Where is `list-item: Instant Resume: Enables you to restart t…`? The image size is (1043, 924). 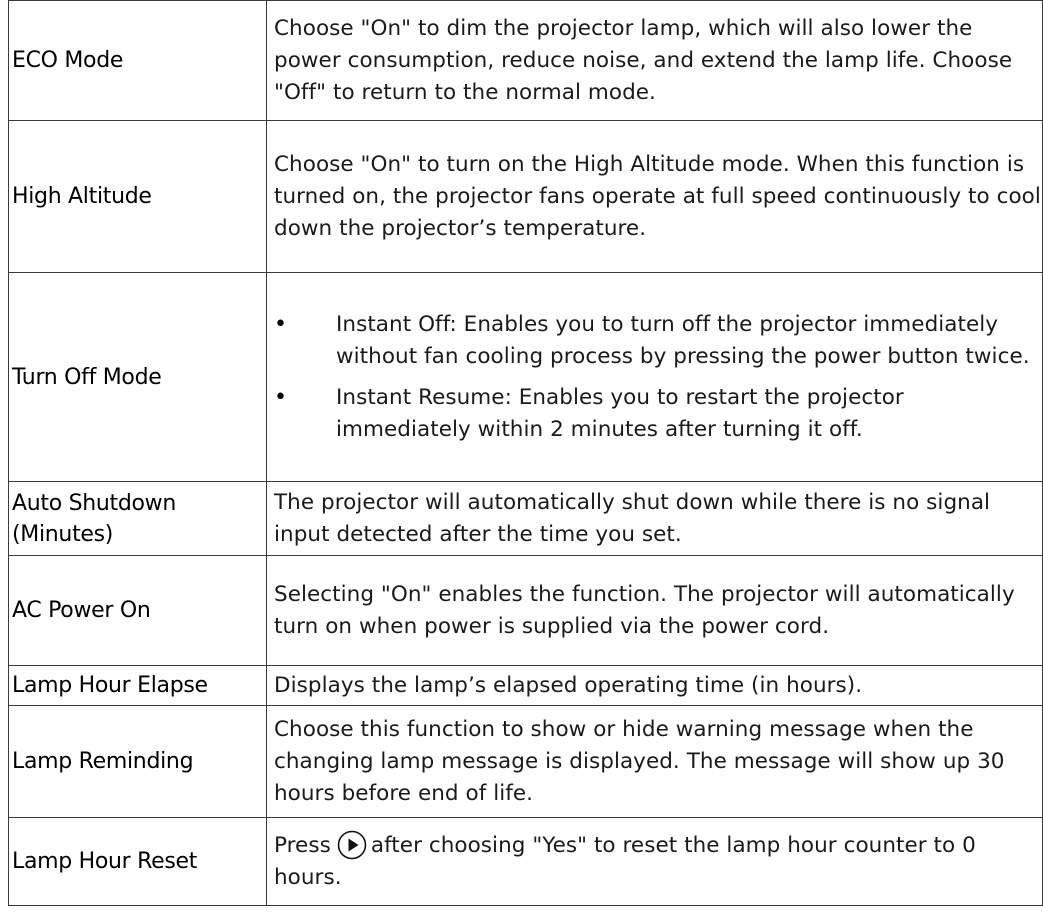 list-item: Instant Resume: Enables you to restart t… is located at coordinates (658, 414).